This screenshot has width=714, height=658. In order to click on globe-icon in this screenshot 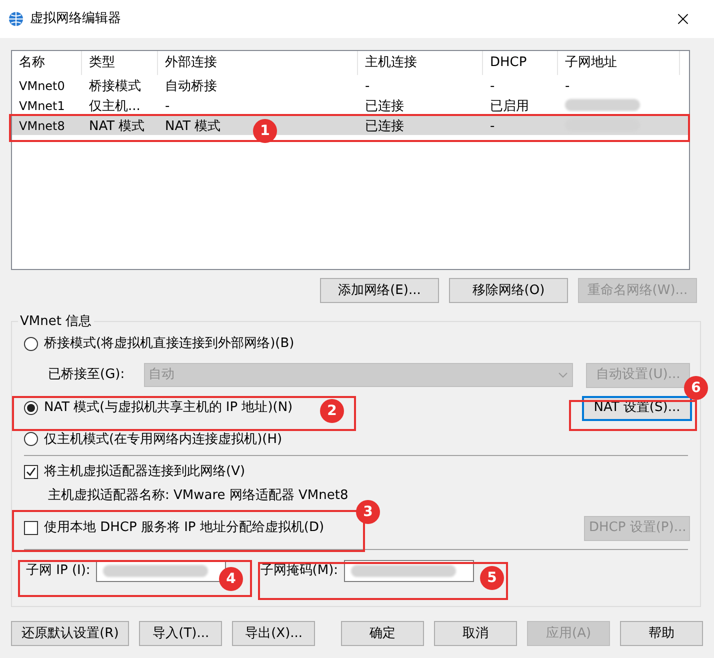, I will do `click(16, 19)`.